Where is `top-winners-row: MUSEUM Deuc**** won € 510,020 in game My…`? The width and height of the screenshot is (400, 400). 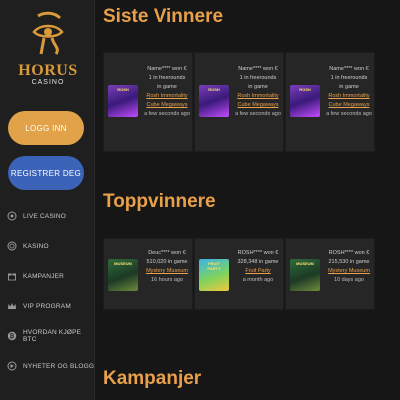
top-winners-row: MUSEUM Deuc**** won € 510,020 in game My… is located at coordinates (248, 274).